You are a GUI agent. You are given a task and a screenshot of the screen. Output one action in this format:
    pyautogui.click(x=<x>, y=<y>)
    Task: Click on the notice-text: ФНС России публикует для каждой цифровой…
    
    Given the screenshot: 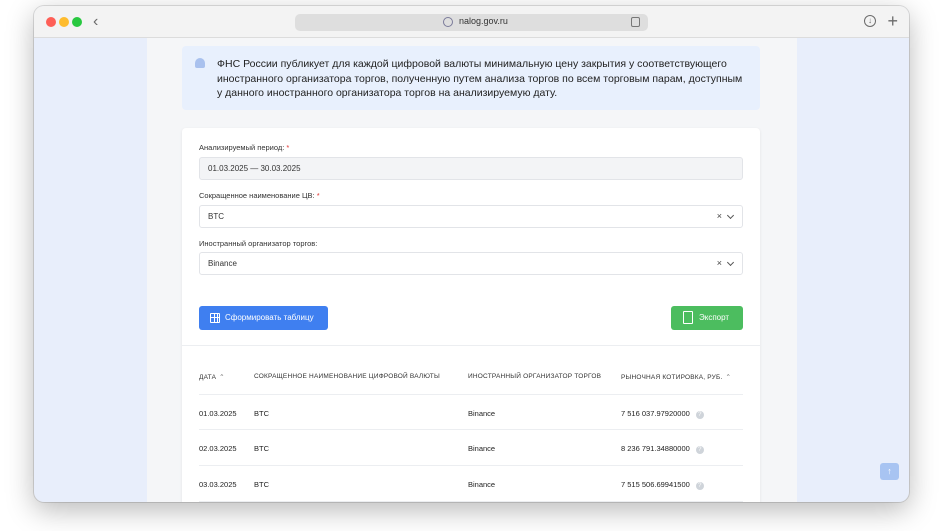 What is the action you would take?
    pyautogui.click(x=480, y=78)
    